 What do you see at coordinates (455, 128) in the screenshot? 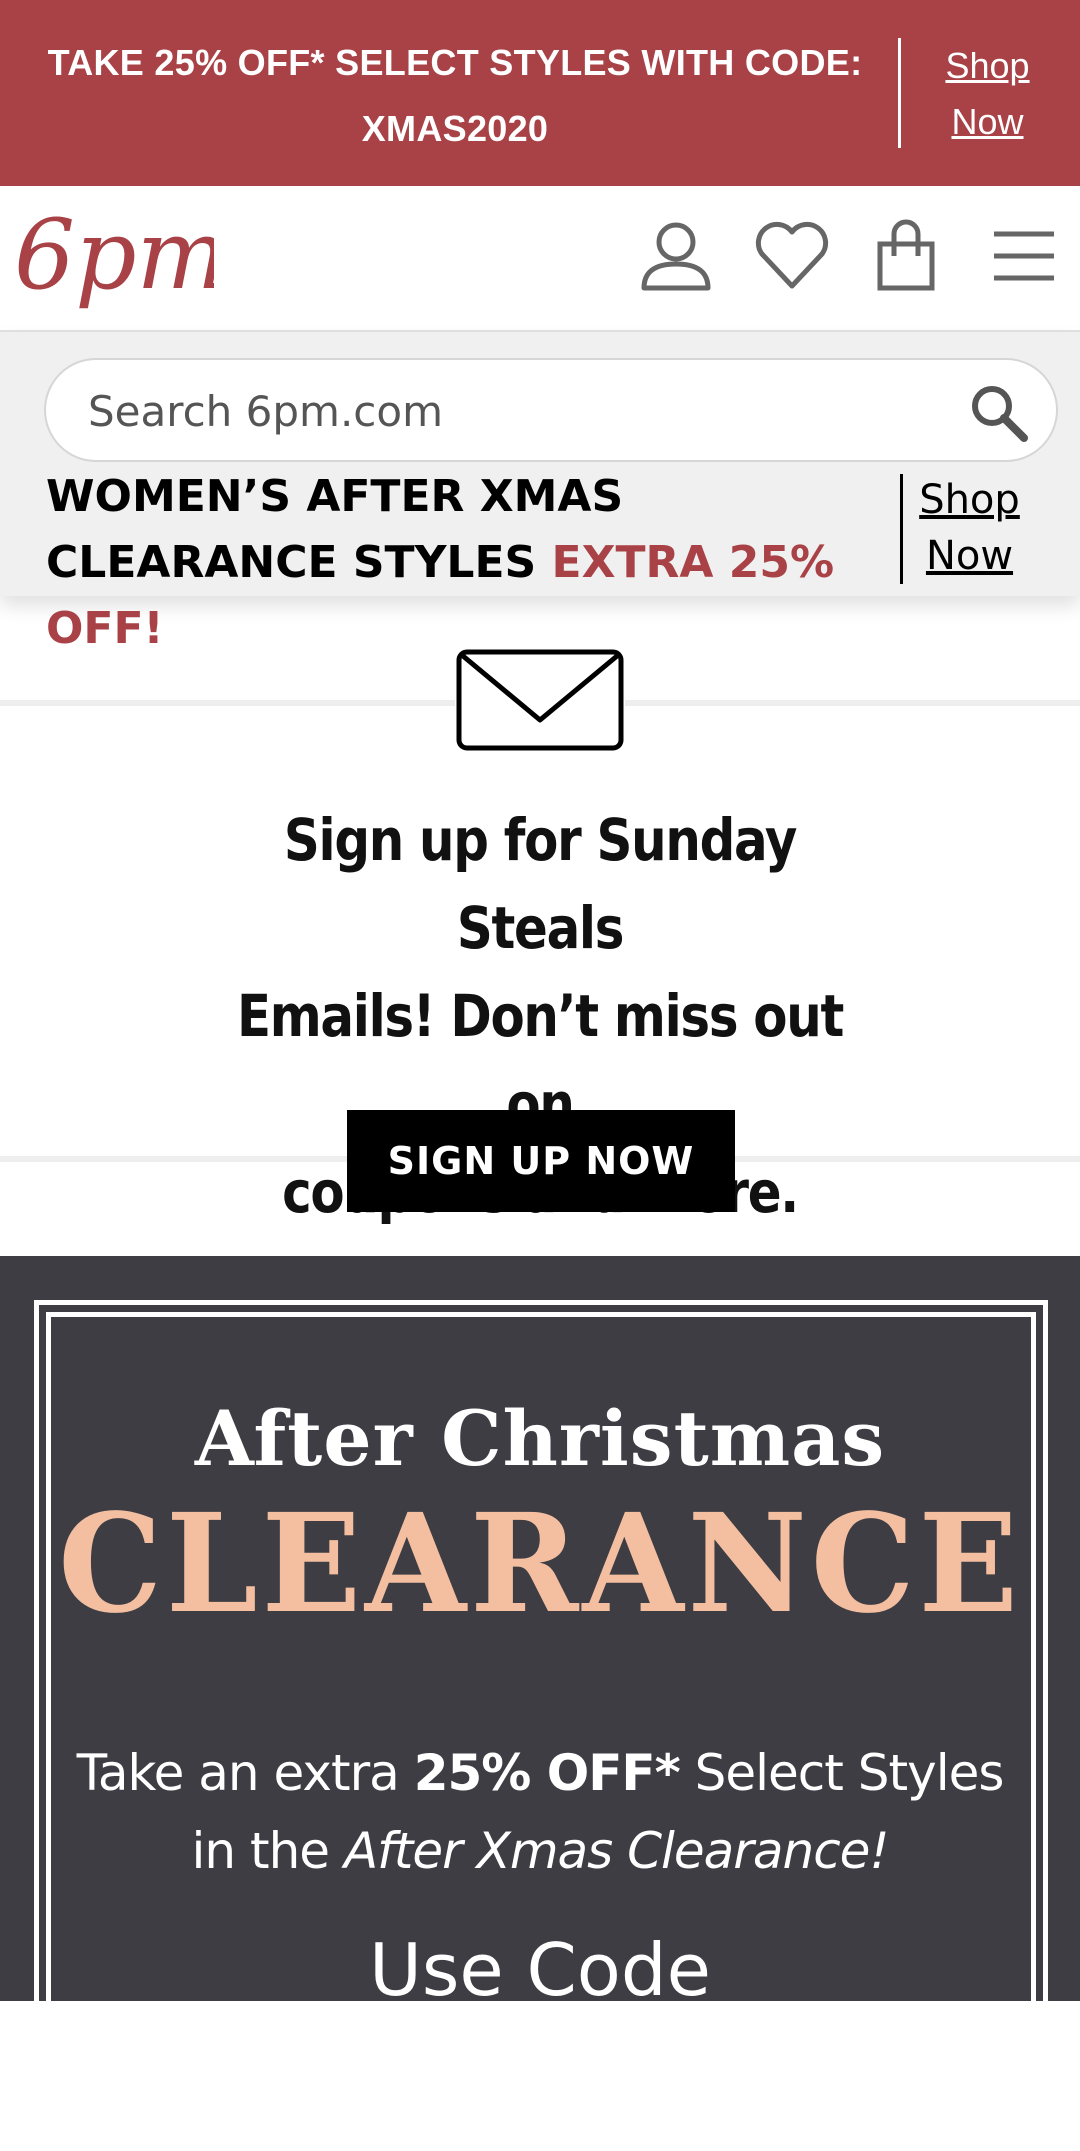
I see `promo-code: XMAS2020` at bounding box center [455, 128].